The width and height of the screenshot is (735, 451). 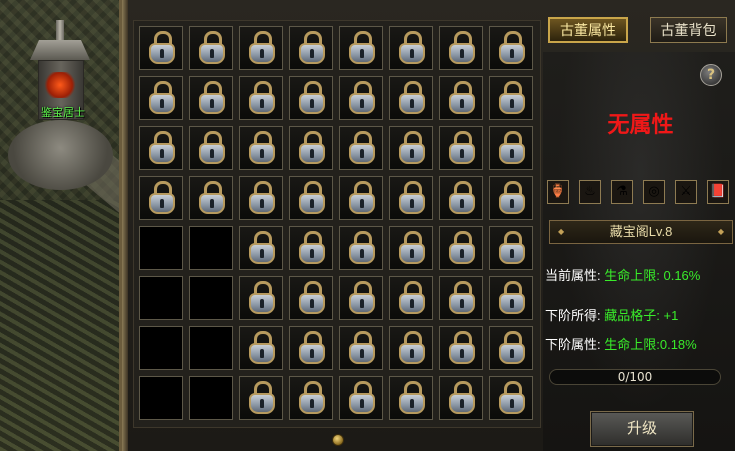 What do you see at coordinates (588, 30) in the screenshot?
I see `tab-antique-attributes: 古董属性` at bounding box center [588, 30].